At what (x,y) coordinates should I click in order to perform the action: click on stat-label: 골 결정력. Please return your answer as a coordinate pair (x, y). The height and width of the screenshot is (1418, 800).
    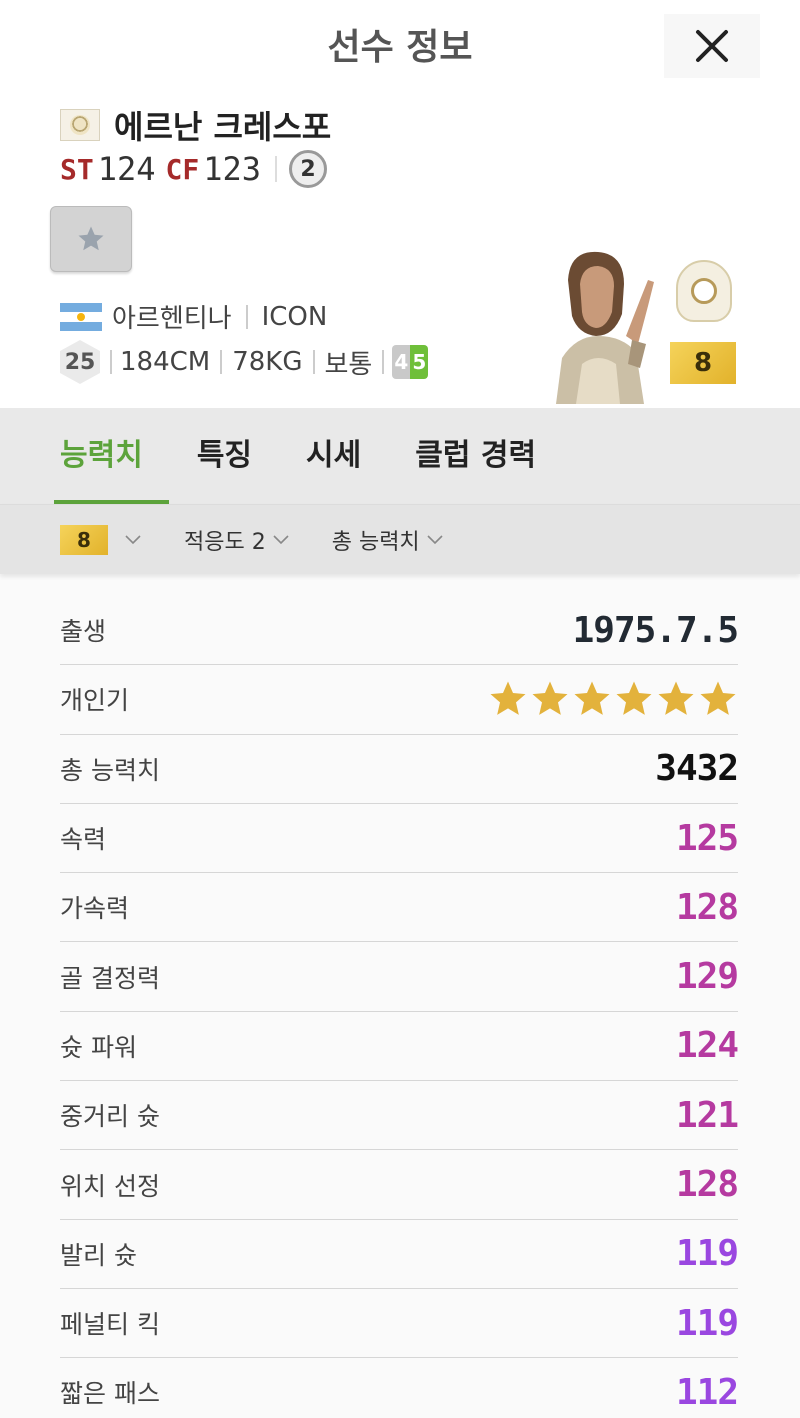
    Looking at the image, I should click on (110, 978).